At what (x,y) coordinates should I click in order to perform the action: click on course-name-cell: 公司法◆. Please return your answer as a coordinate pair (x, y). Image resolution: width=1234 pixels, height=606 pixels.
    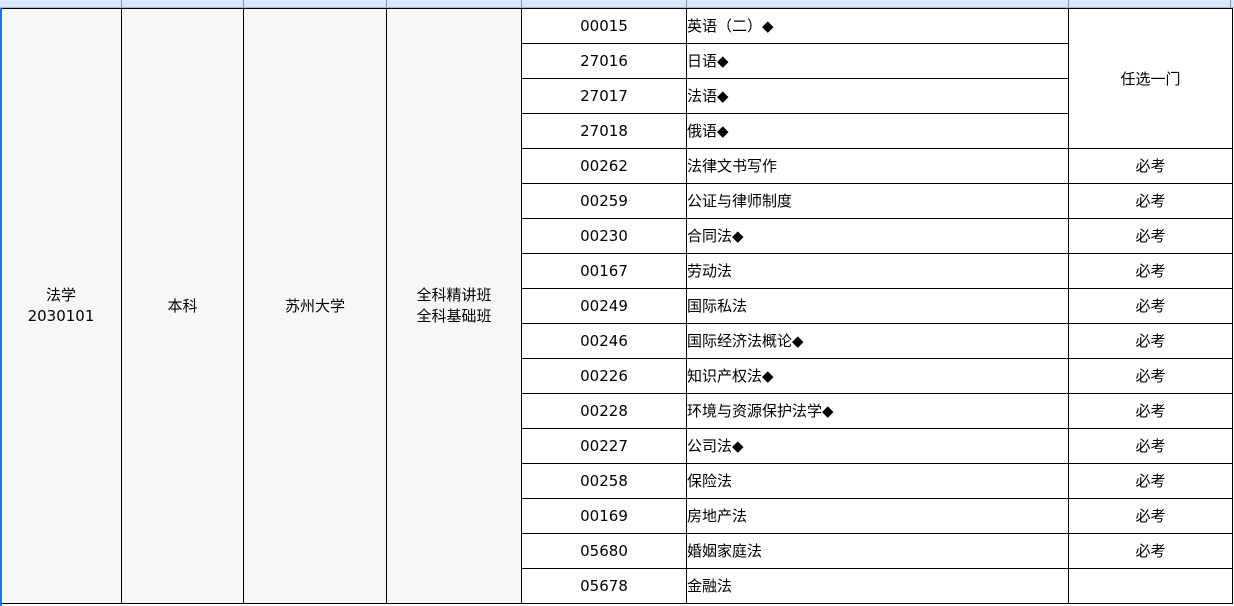
    Looking at the image, I should click on (877, 446).